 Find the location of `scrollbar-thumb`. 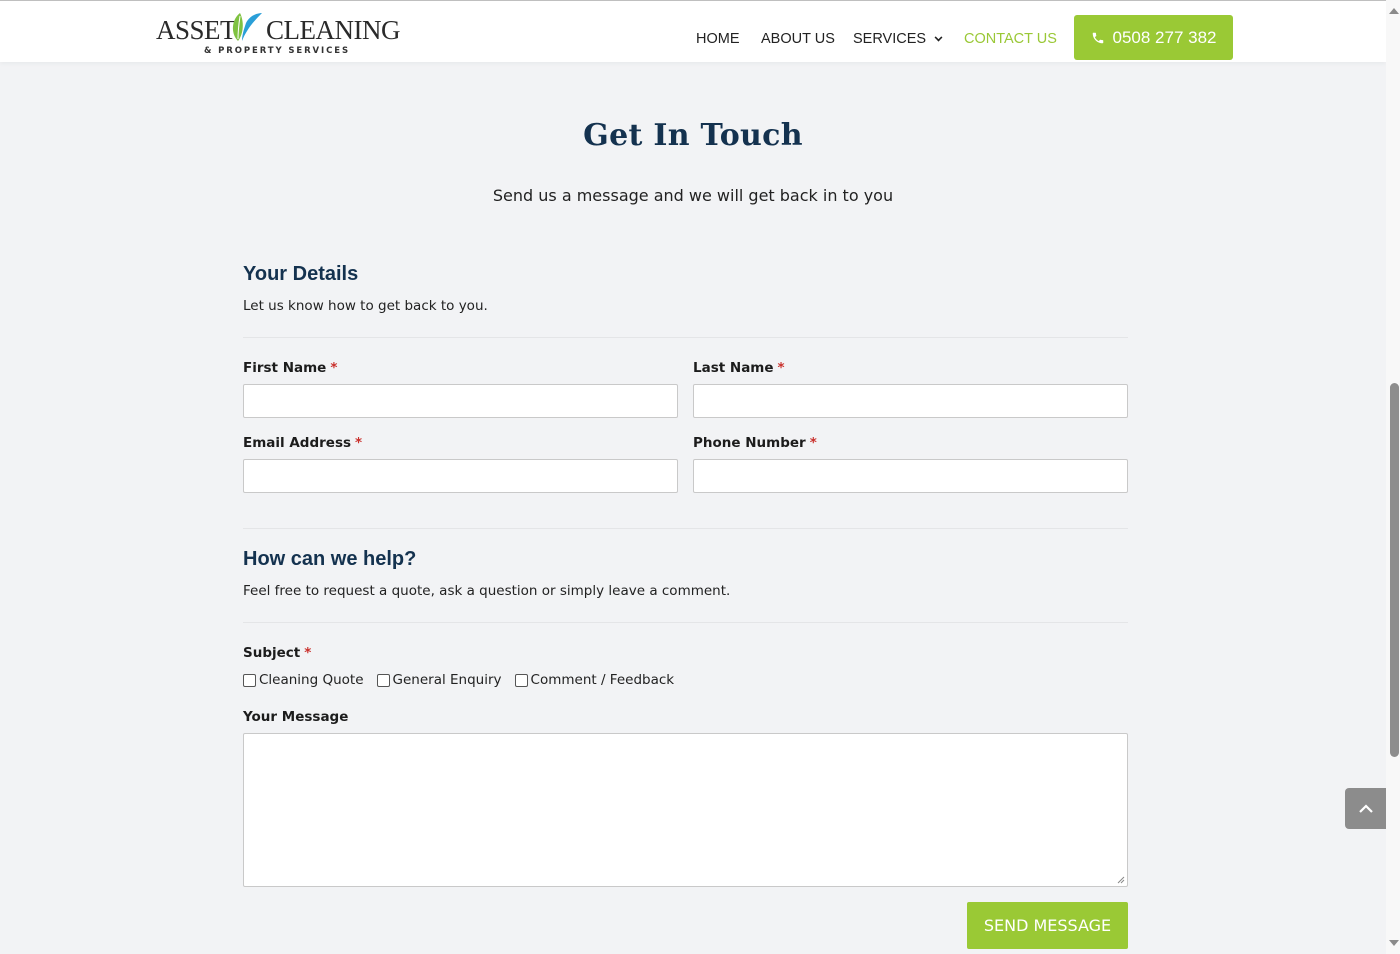

scrollbar-thumb is located at coordinates (1394, 570).